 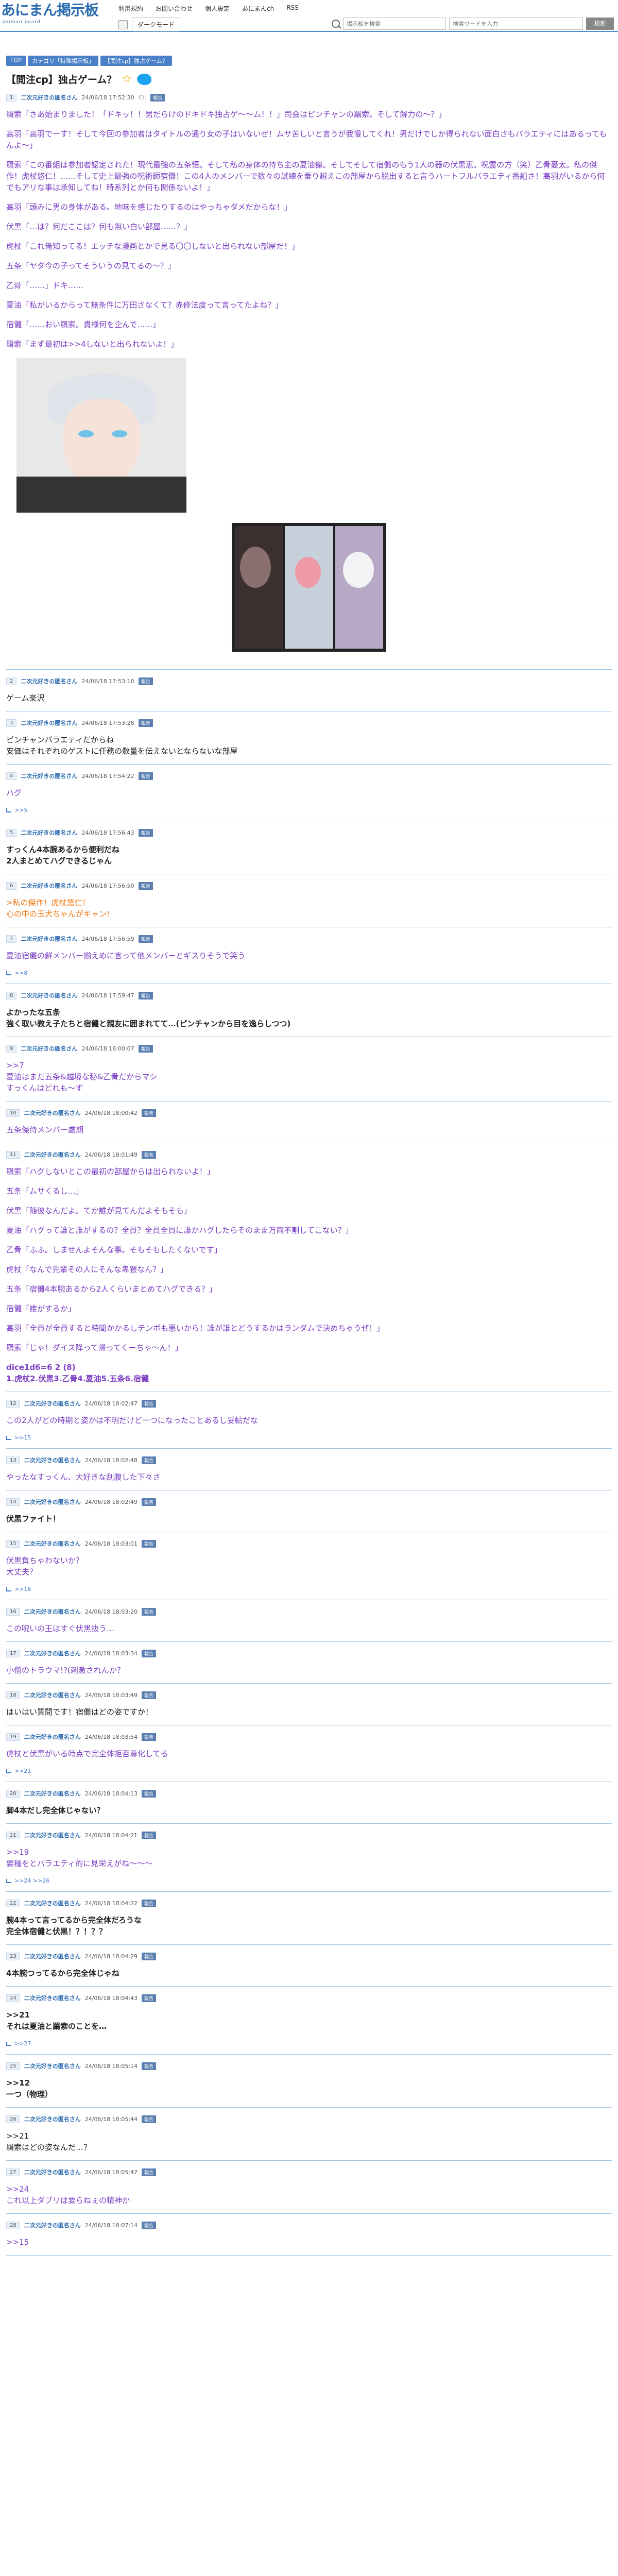 I want to click on nav-animanch: あにまんch, so click(x=258, y=8).